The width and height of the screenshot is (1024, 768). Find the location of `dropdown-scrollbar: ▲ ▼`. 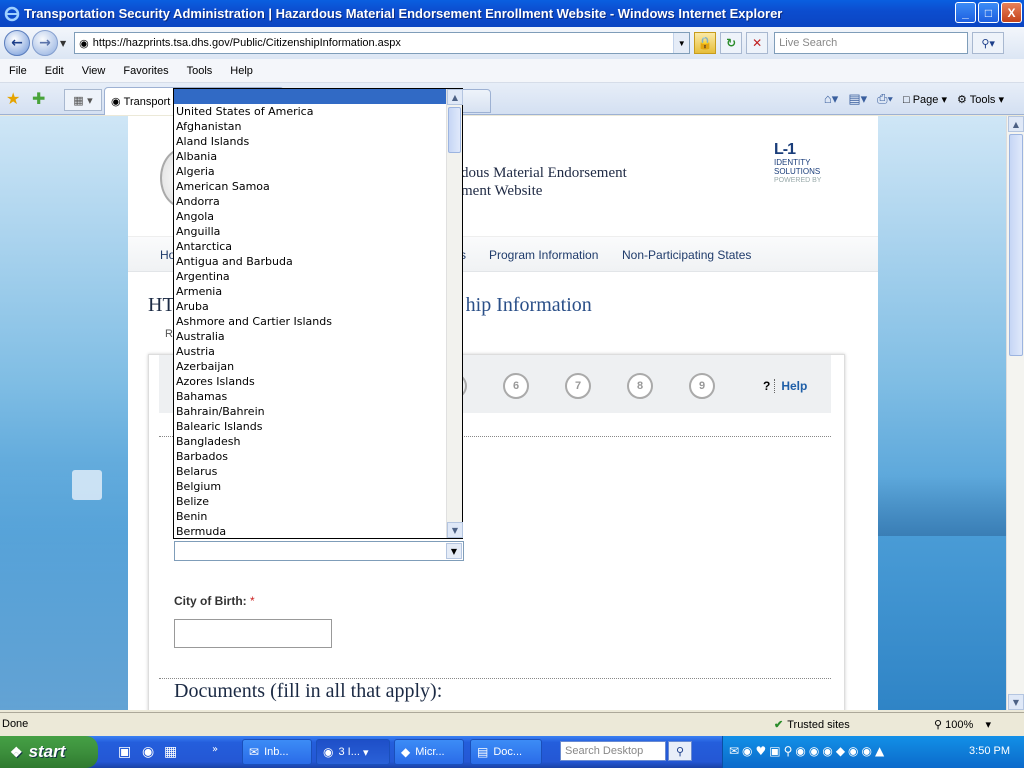

dropdown-scrollbar: ▲ ▼ is located at coordinates (454, 313).